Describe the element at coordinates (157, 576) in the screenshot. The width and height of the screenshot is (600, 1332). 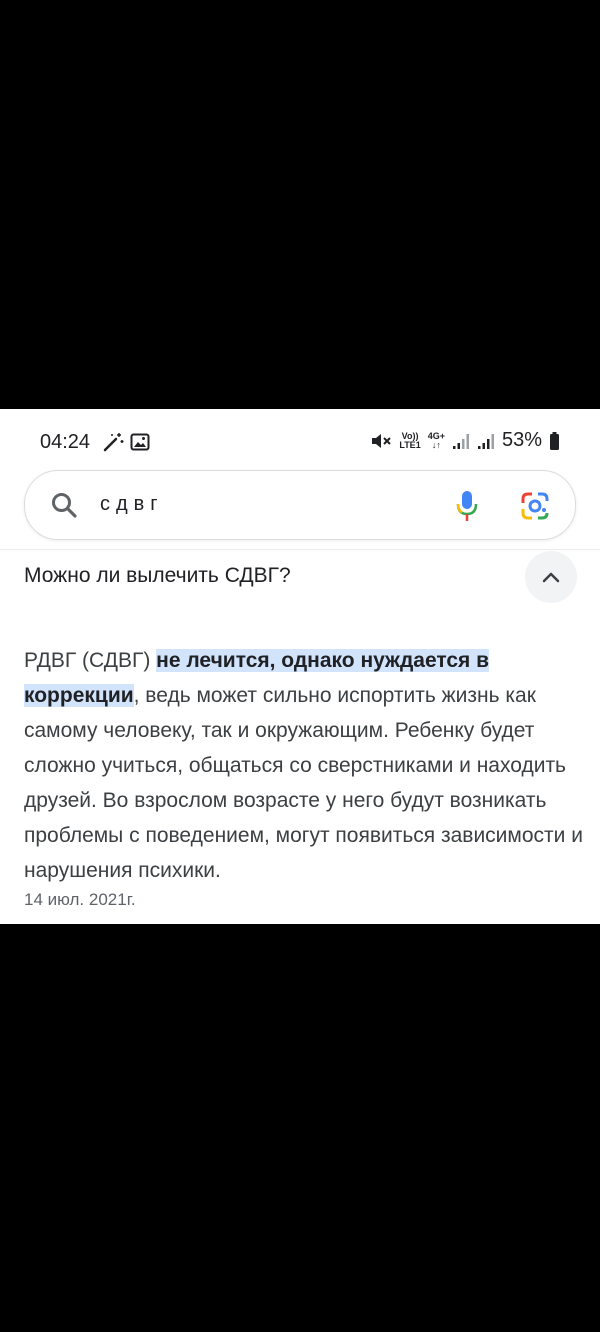
I see `faq-question-title: Можно ли вылечить СДВГ?` at that location.